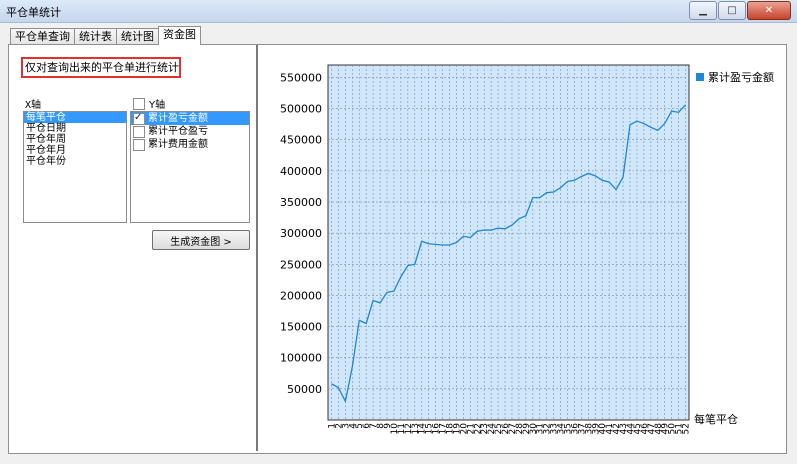 The width and height of the screenshot is (797, 464). I want to click on generate-chart-button: 生成资金图 >, so click(201, 240).